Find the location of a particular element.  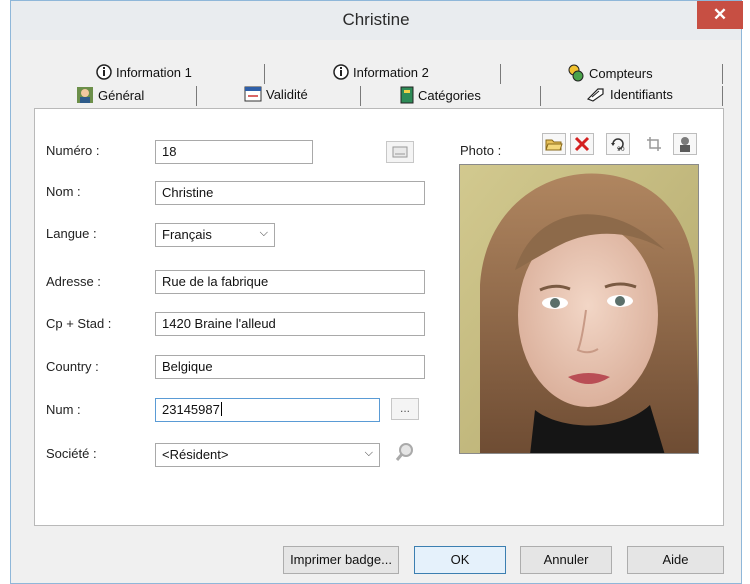

cp-field: 1420 Braine l'alleud is located at coordinates (290, 324).